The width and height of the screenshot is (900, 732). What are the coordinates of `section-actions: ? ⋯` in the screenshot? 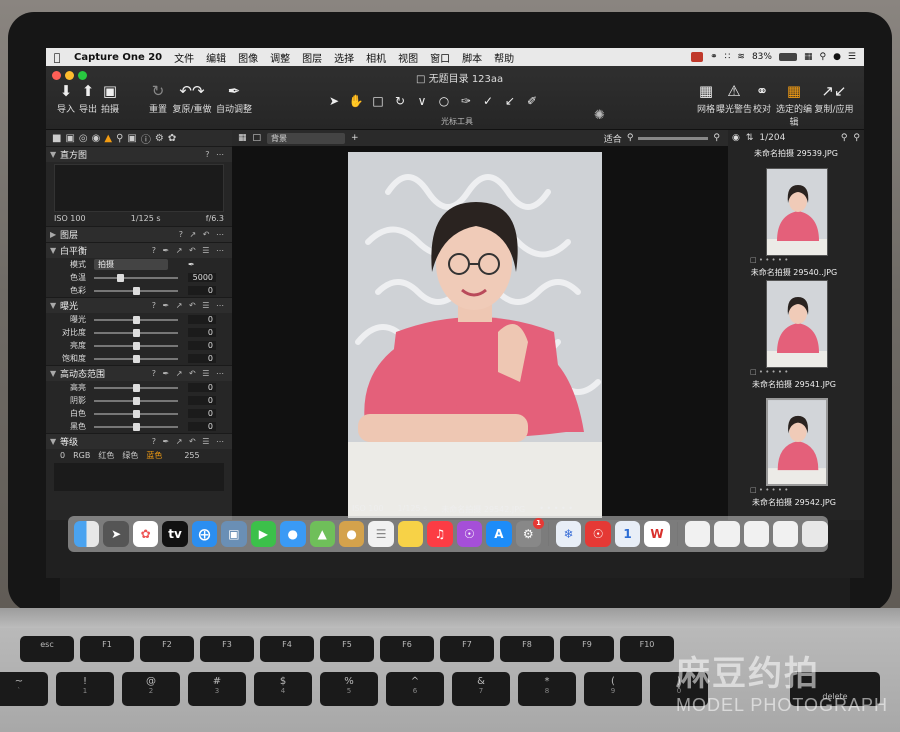 It's located at (218, 154).